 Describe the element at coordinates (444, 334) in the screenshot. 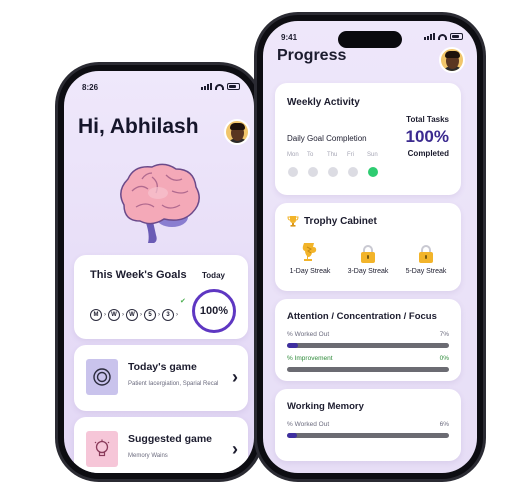

I see `metric-value: 7%` at that location.